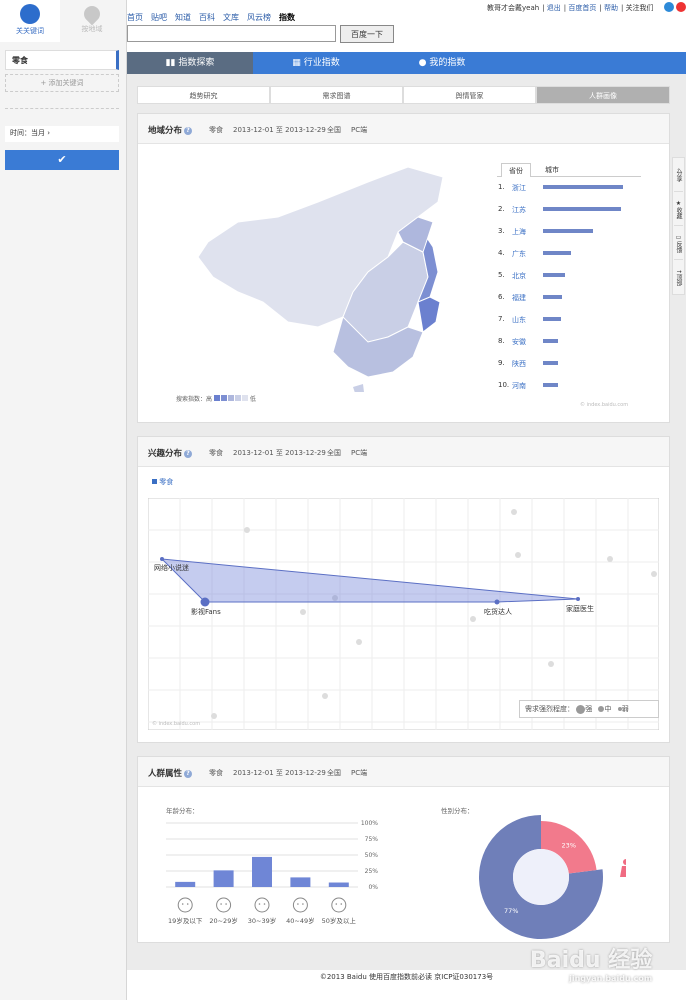  What do you see at coordinates (231, 17) in the screenshot?
I see `nav-wenku: 文库` at bounding box center [231, 17].